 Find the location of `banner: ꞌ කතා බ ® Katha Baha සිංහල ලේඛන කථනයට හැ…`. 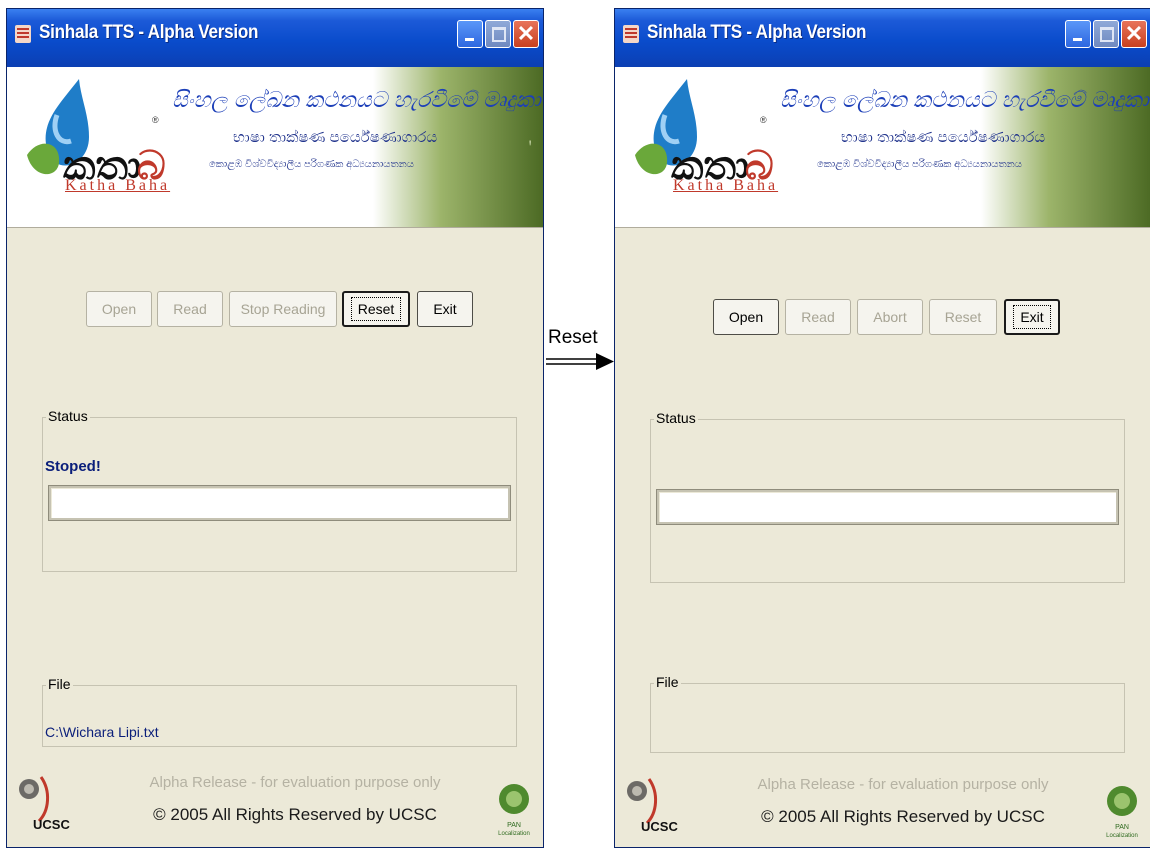

banner: ꞌ කතා බ ® Katha Baha සිංහල ලේඛන කථනයට හැ… is located at coordinates (275, 147).